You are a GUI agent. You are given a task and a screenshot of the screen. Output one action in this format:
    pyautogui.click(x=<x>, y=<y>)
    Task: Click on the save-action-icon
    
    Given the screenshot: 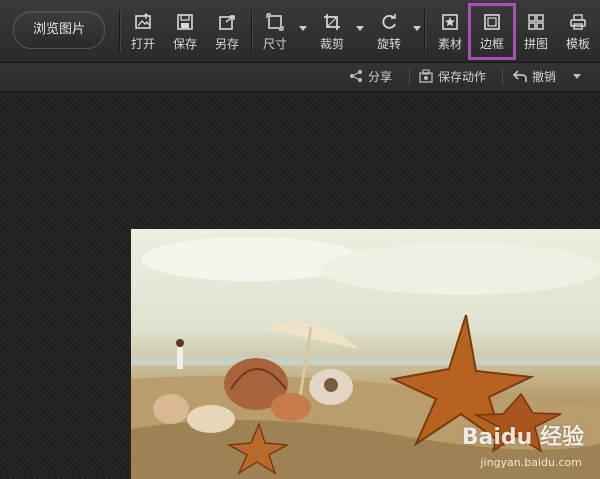 What is the action you would take?
    pyautogui.click(x=426, y=76)
    